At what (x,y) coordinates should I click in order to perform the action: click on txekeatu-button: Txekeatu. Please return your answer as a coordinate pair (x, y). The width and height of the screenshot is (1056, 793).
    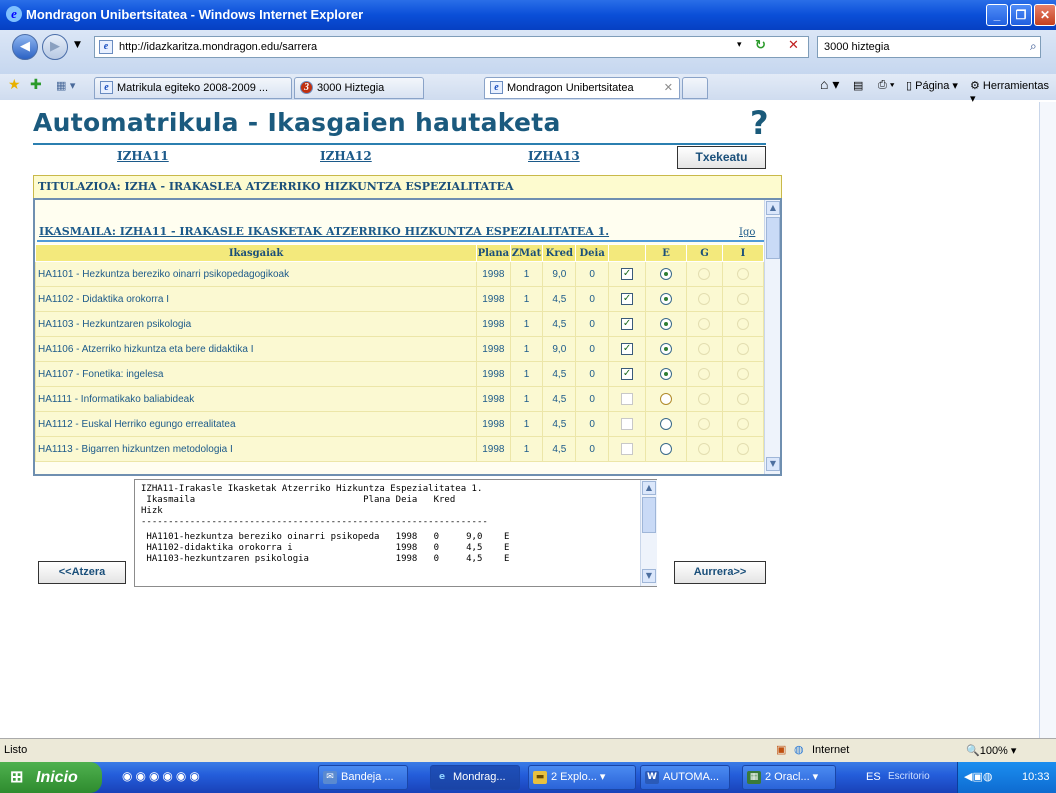
    Looking at the image, I should click on (721, 157).